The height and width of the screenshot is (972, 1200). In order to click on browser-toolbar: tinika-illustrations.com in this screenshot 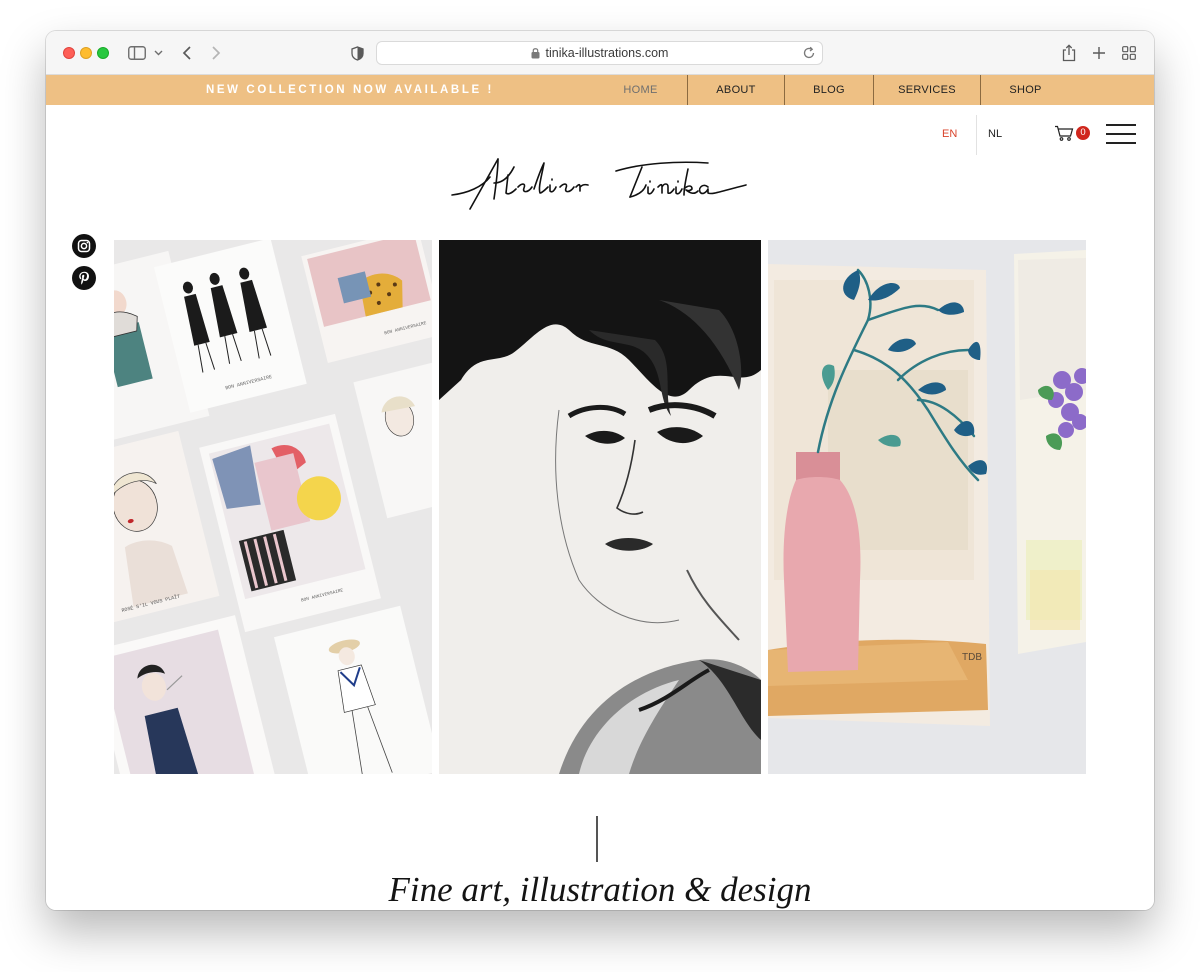, I will do `click(600, 53)`.